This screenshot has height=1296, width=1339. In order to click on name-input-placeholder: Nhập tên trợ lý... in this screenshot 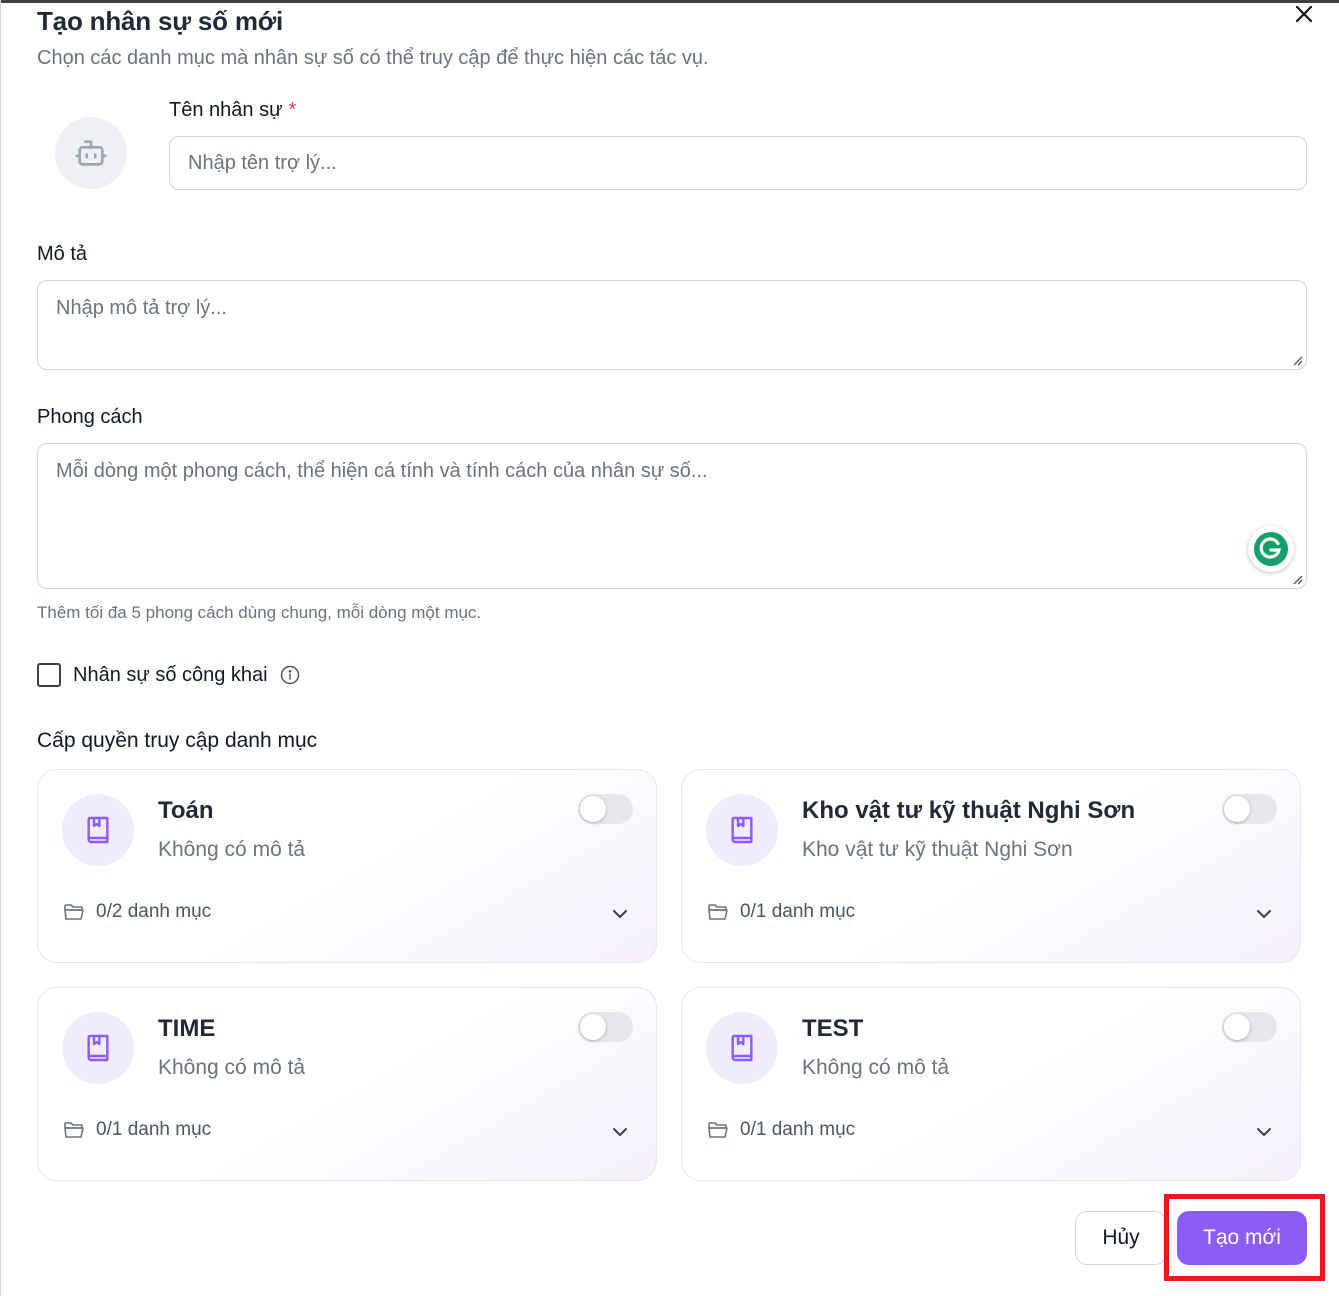, I will do `click(262, 163)`.